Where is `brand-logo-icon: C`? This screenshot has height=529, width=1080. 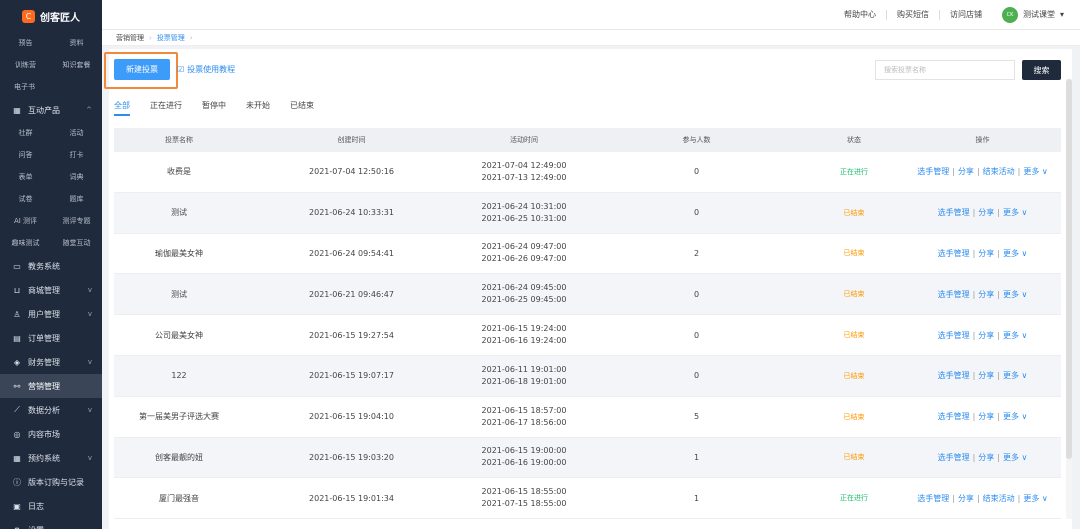
brand-logo-icon: C is located at coordinates (28, 16).